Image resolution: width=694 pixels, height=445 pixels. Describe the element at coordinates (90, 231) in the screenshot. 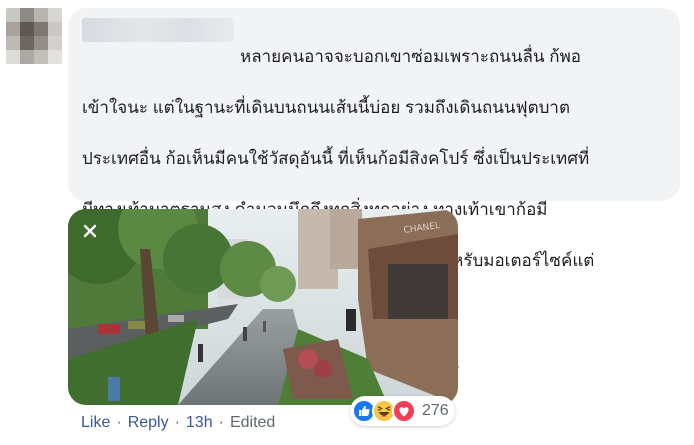

I see `close-icon` at that location.